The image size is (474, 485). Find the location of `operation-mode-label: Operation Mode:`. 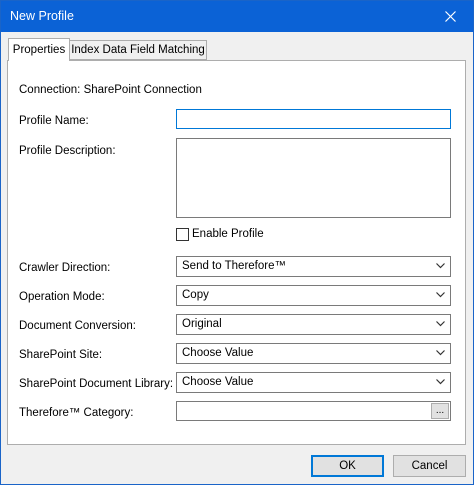

operation-mode-label: Operation Mode: is located at coordinates (62, 297).